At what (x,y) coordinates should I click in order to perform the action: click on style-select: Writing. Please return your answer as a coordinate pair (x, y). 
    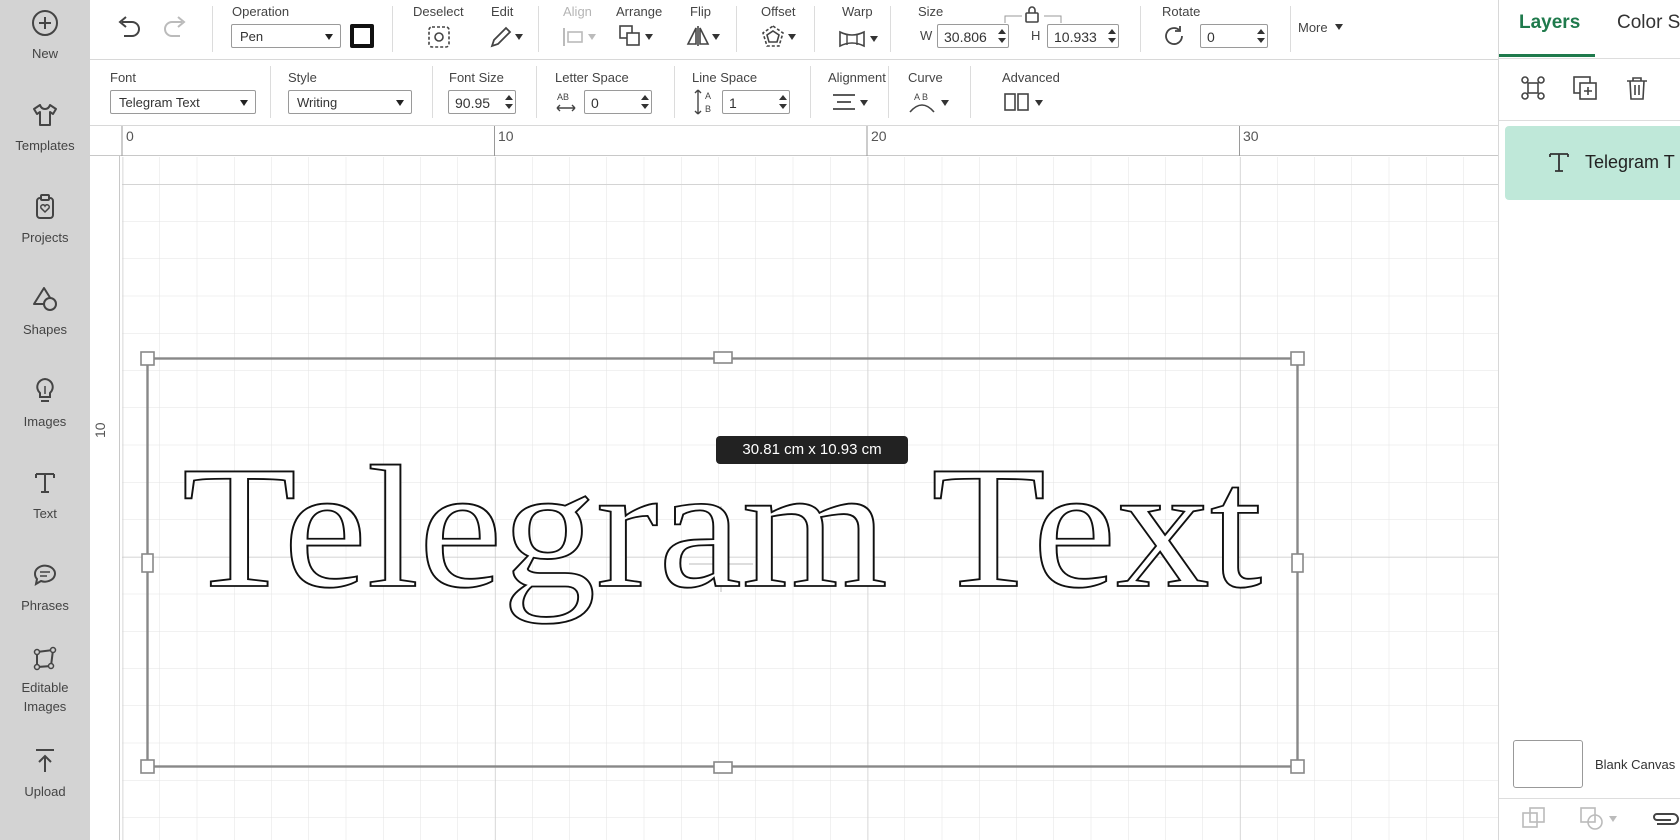
    Looking at the image, I should click on (350, 102).